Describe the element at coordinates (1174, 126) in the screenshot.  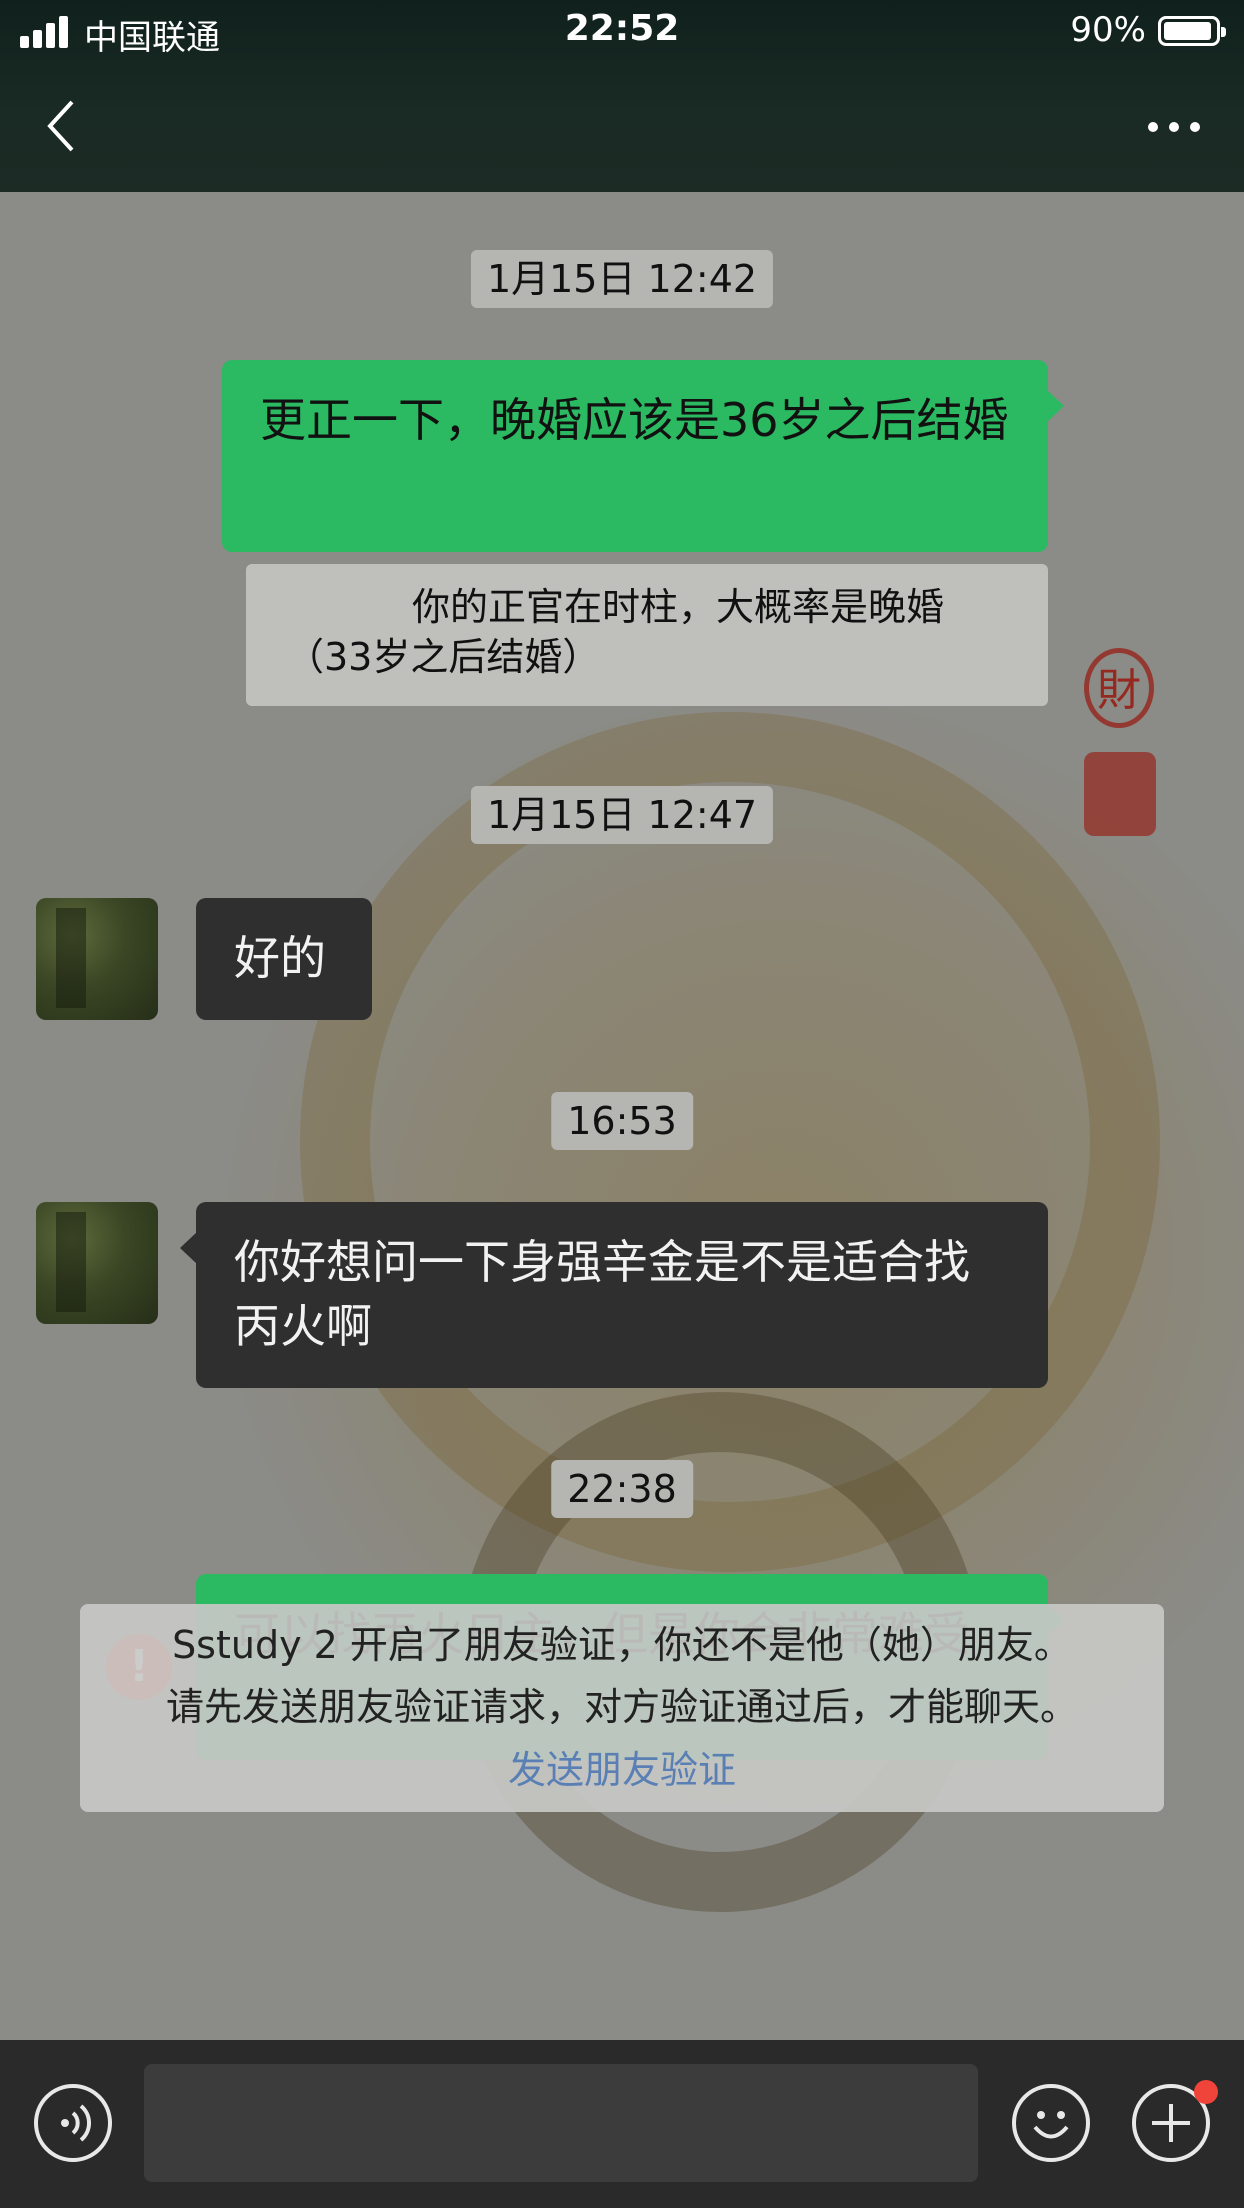
I see `more-button` at that location.